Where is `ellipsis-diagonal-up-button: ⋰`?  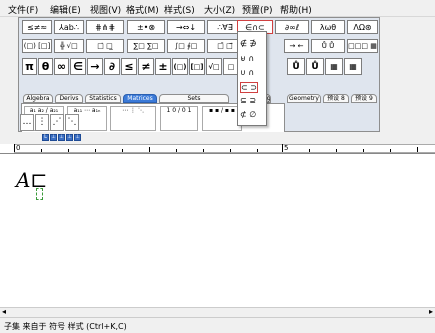 ellipsis-diagonal-up-button: ⋰ is located at coordinates (57, 122).